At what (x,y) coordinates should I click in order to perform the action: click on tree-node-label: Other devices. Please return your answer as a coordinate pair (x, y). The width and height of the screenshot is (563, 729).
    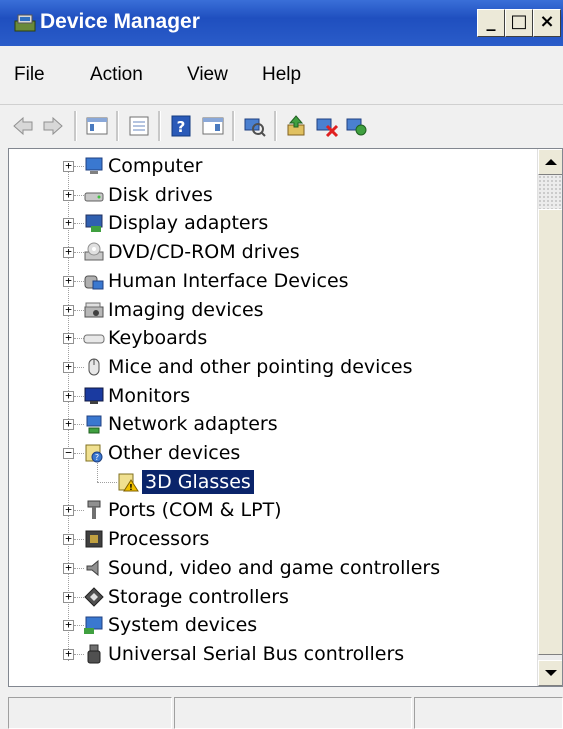
    Looking at the image, I should click on (174, 453).